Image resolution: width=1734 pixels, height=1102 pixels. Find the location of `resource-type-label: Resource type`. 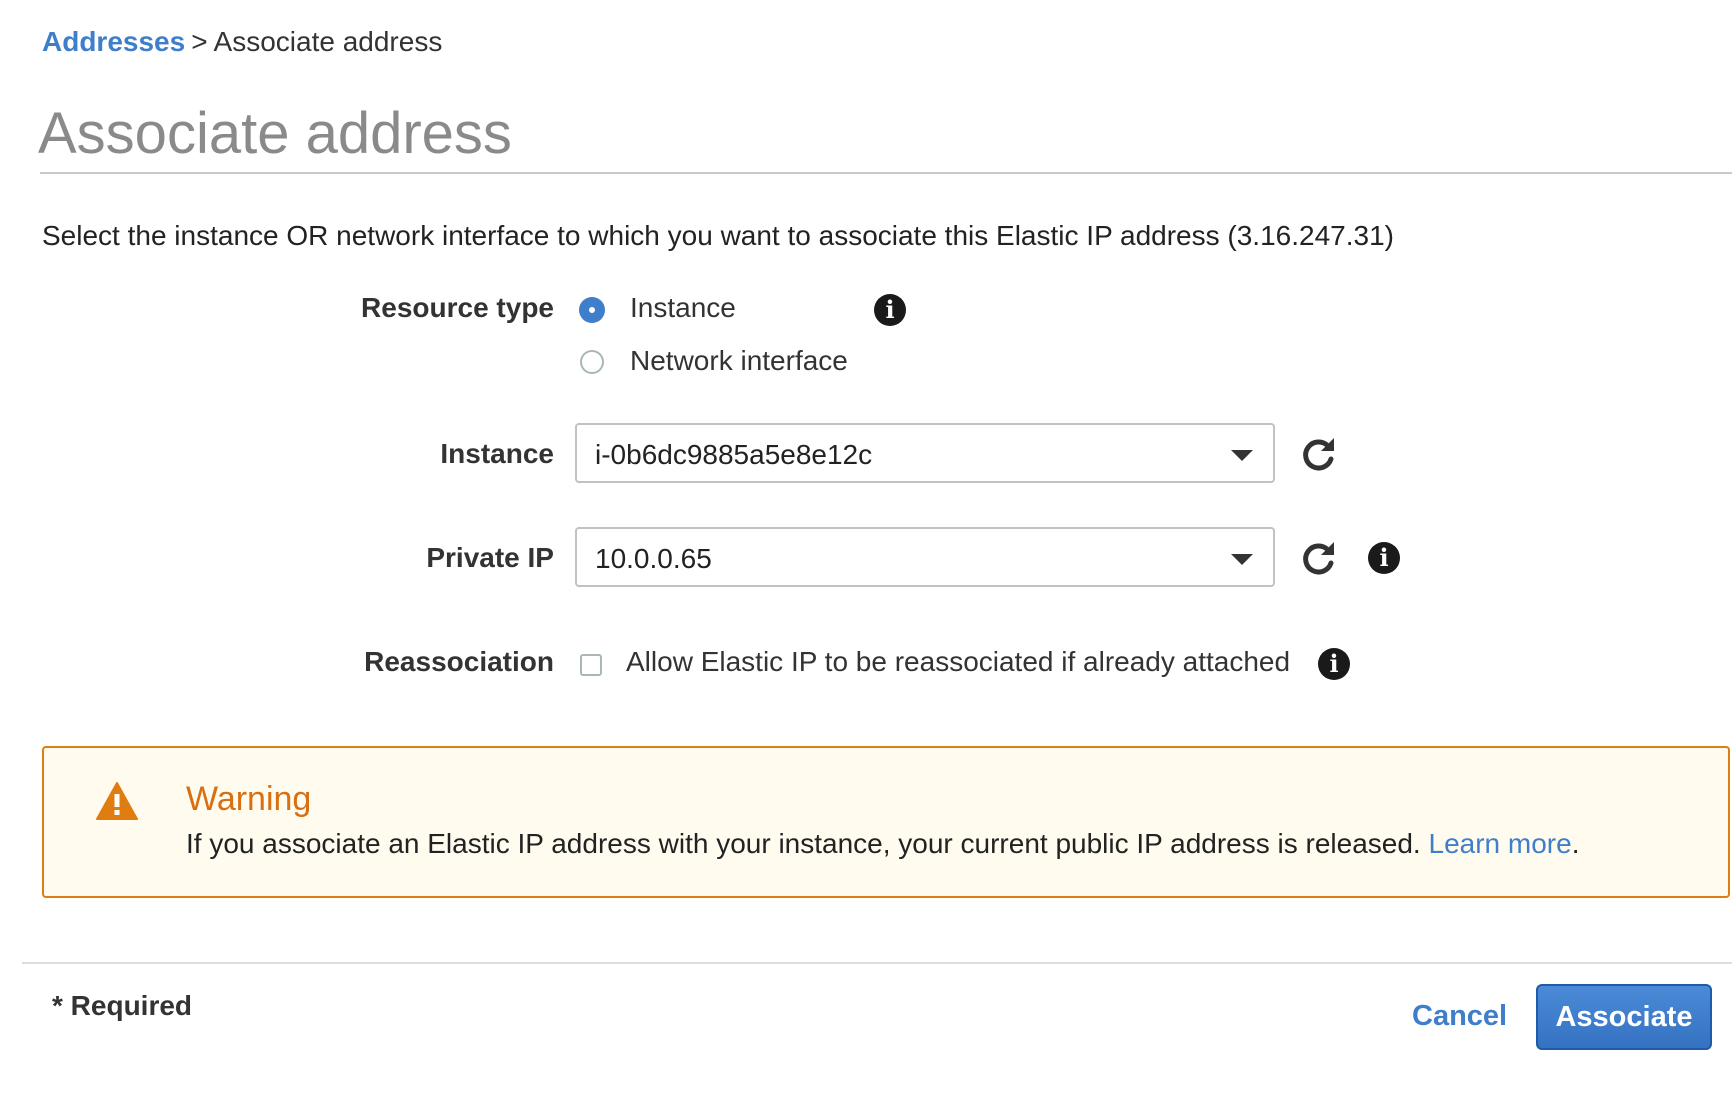

resource-type-label: Resource type is located at coordinates (457, 307).